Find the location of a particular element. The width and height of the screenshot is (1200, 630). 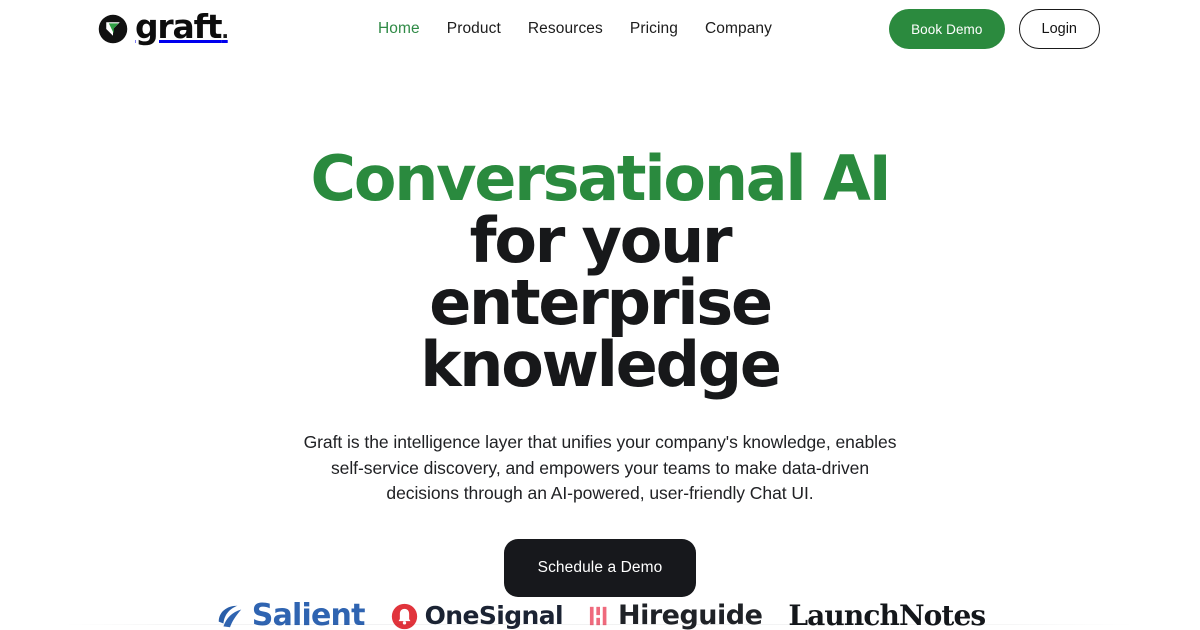

logo-hireguide: Hireguide is located at coordinates (676, 614).